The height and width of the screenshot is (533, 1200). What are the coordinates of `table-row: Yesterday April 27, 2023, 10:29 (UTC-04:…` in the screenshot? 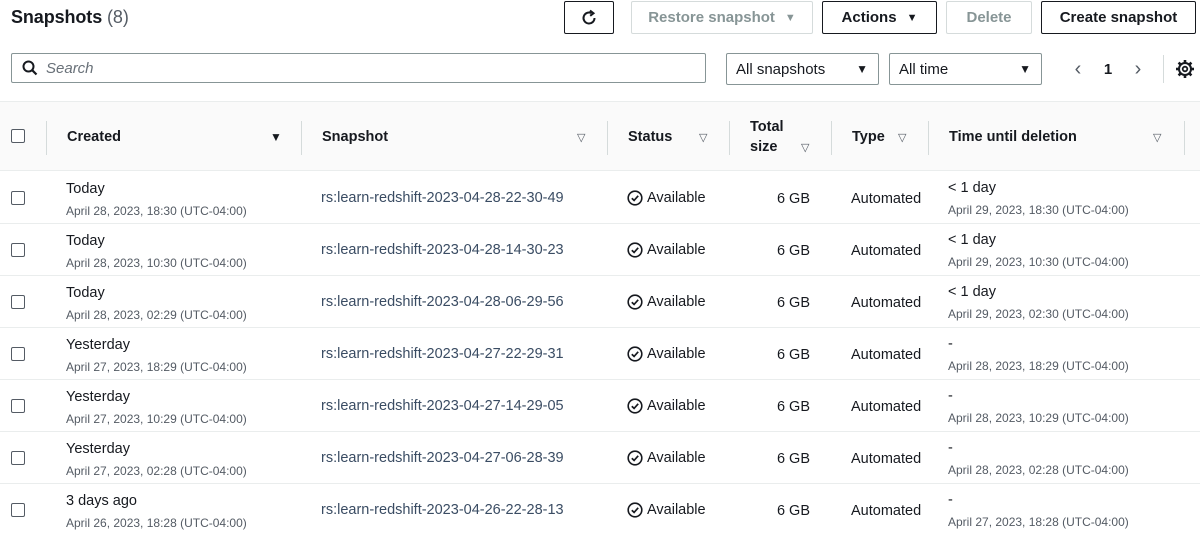 It's located at (600, 406).